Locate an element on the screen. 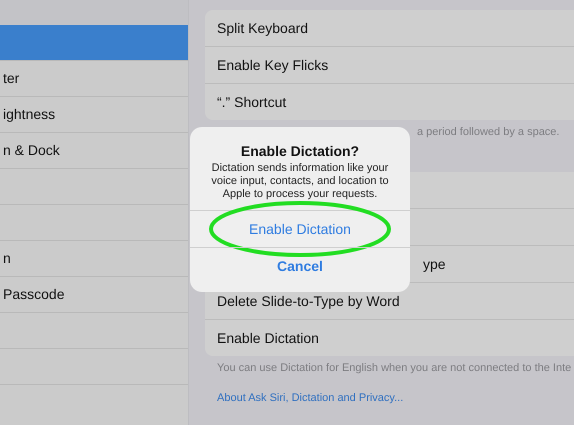  settings-row: Enable Key Flicks is located at coordinates (389, 65).